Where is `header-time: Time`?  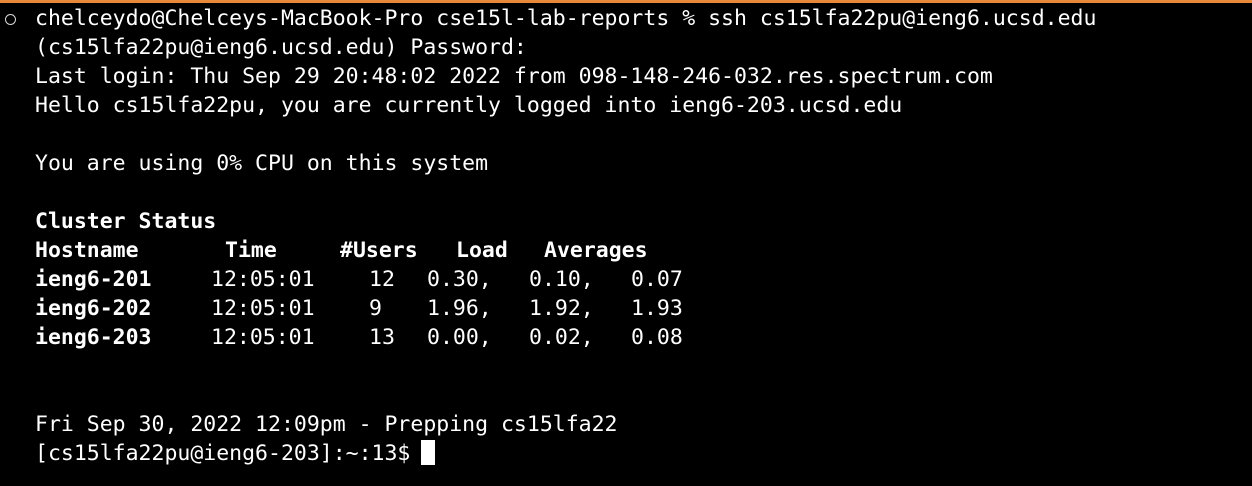 header-time: Time is located at coordinates (251, 250).